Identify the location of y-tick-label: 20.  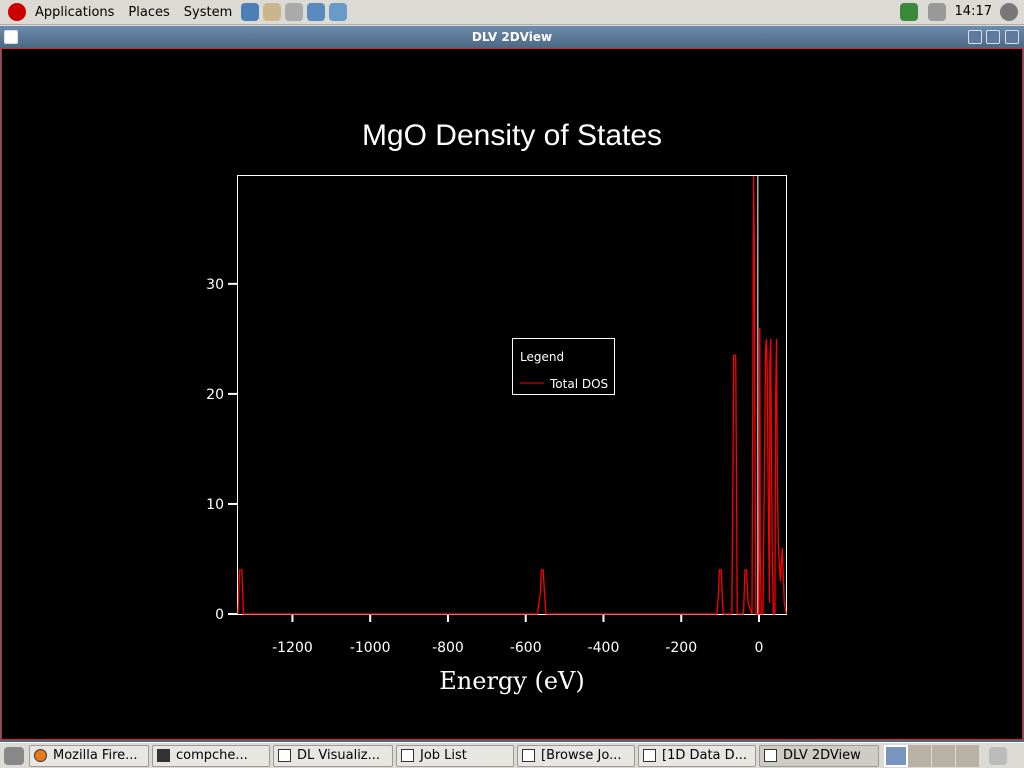
(215, 395).